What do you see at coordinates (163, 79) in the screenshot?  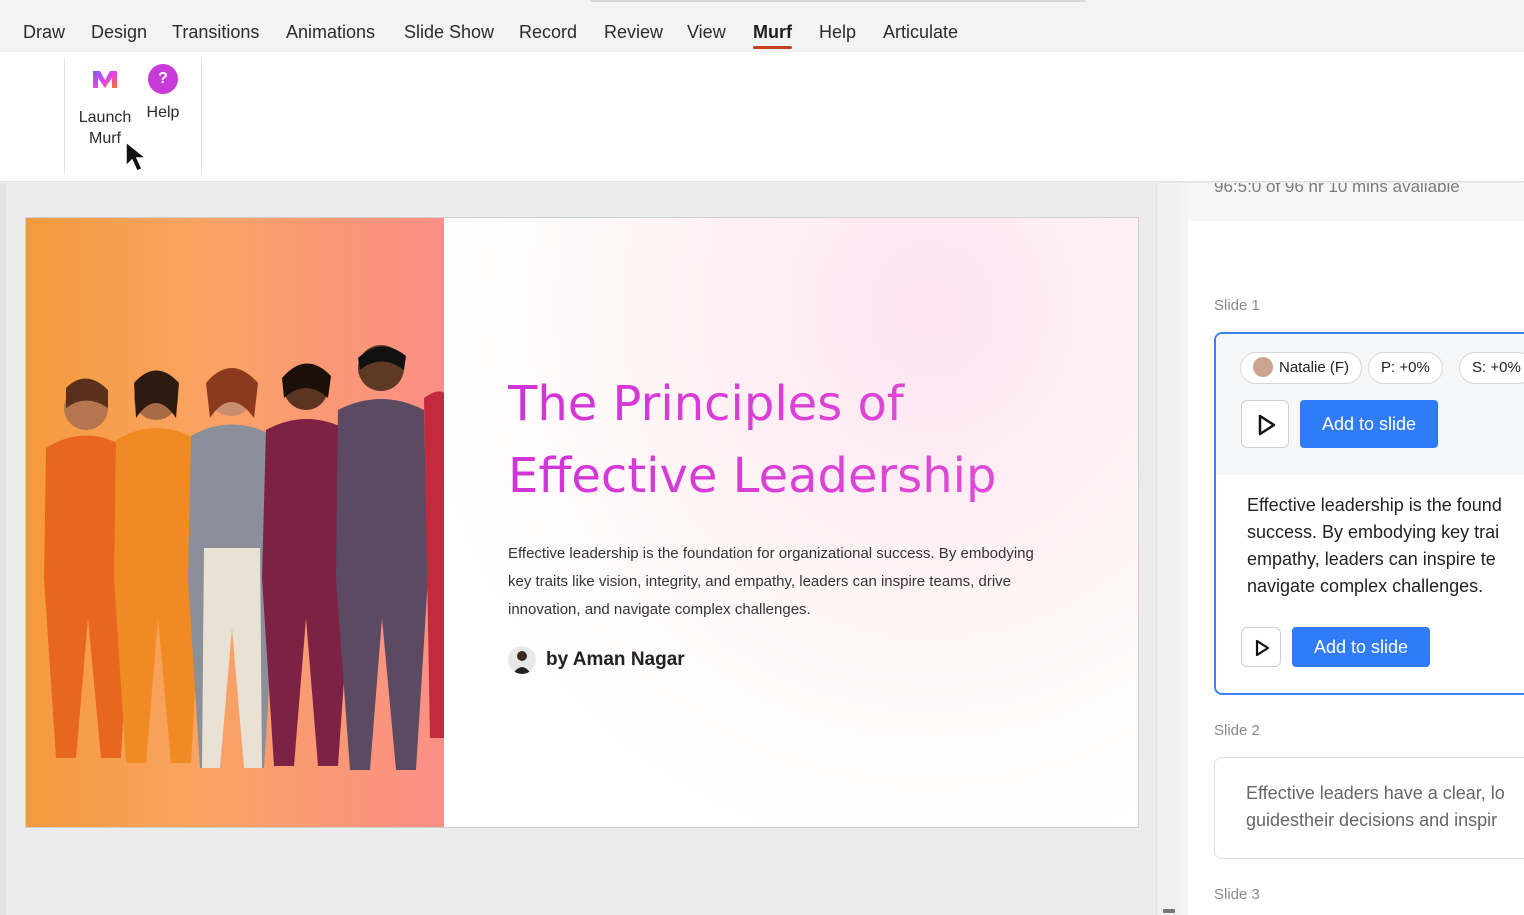 I see `help-icon: ?` at bounding box center [163, 79].